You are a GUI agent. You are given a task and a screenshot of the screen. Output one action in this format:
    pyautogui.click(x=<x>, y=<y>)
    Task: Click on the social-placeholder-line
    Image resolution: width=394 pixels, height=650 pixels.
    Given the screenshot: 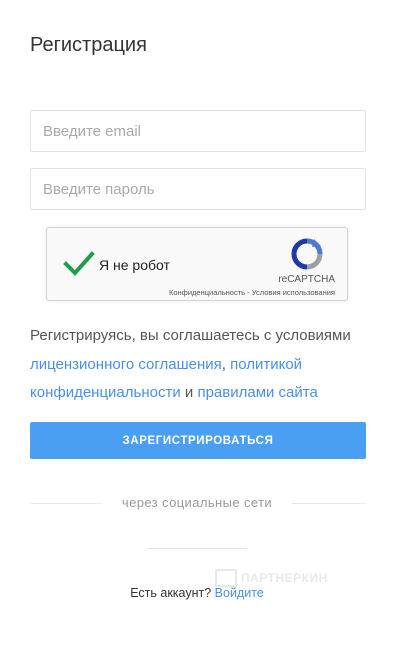 What is the action you would take?
    pyautogui.click(x=197, y=548)
    